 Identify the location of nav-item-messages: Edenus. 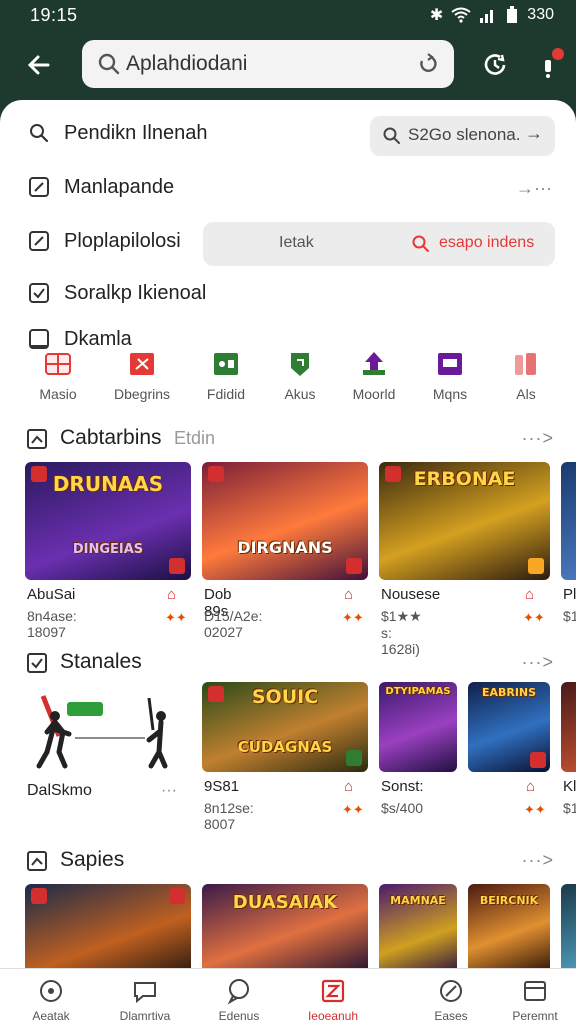
(239, 1000).